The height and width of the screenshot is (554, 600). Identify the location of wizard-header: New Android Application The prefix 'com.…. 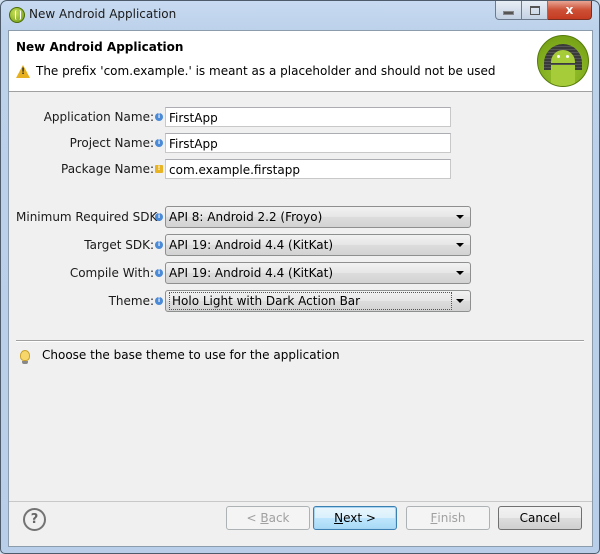
(300, 61).